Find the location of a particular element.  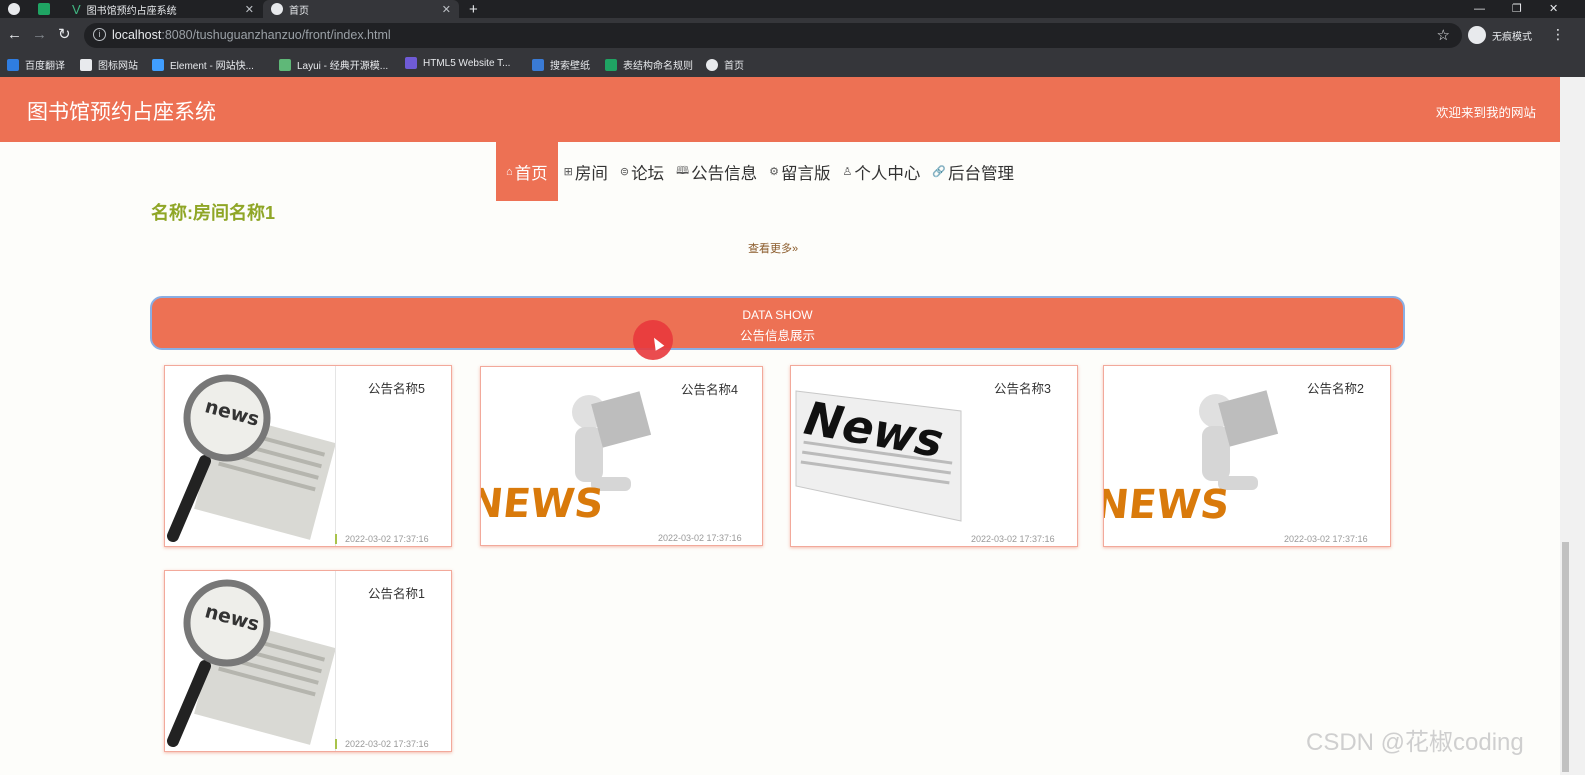

csdn-watermark: CSDN @花椒coding is located at coordinates (1415, 742).